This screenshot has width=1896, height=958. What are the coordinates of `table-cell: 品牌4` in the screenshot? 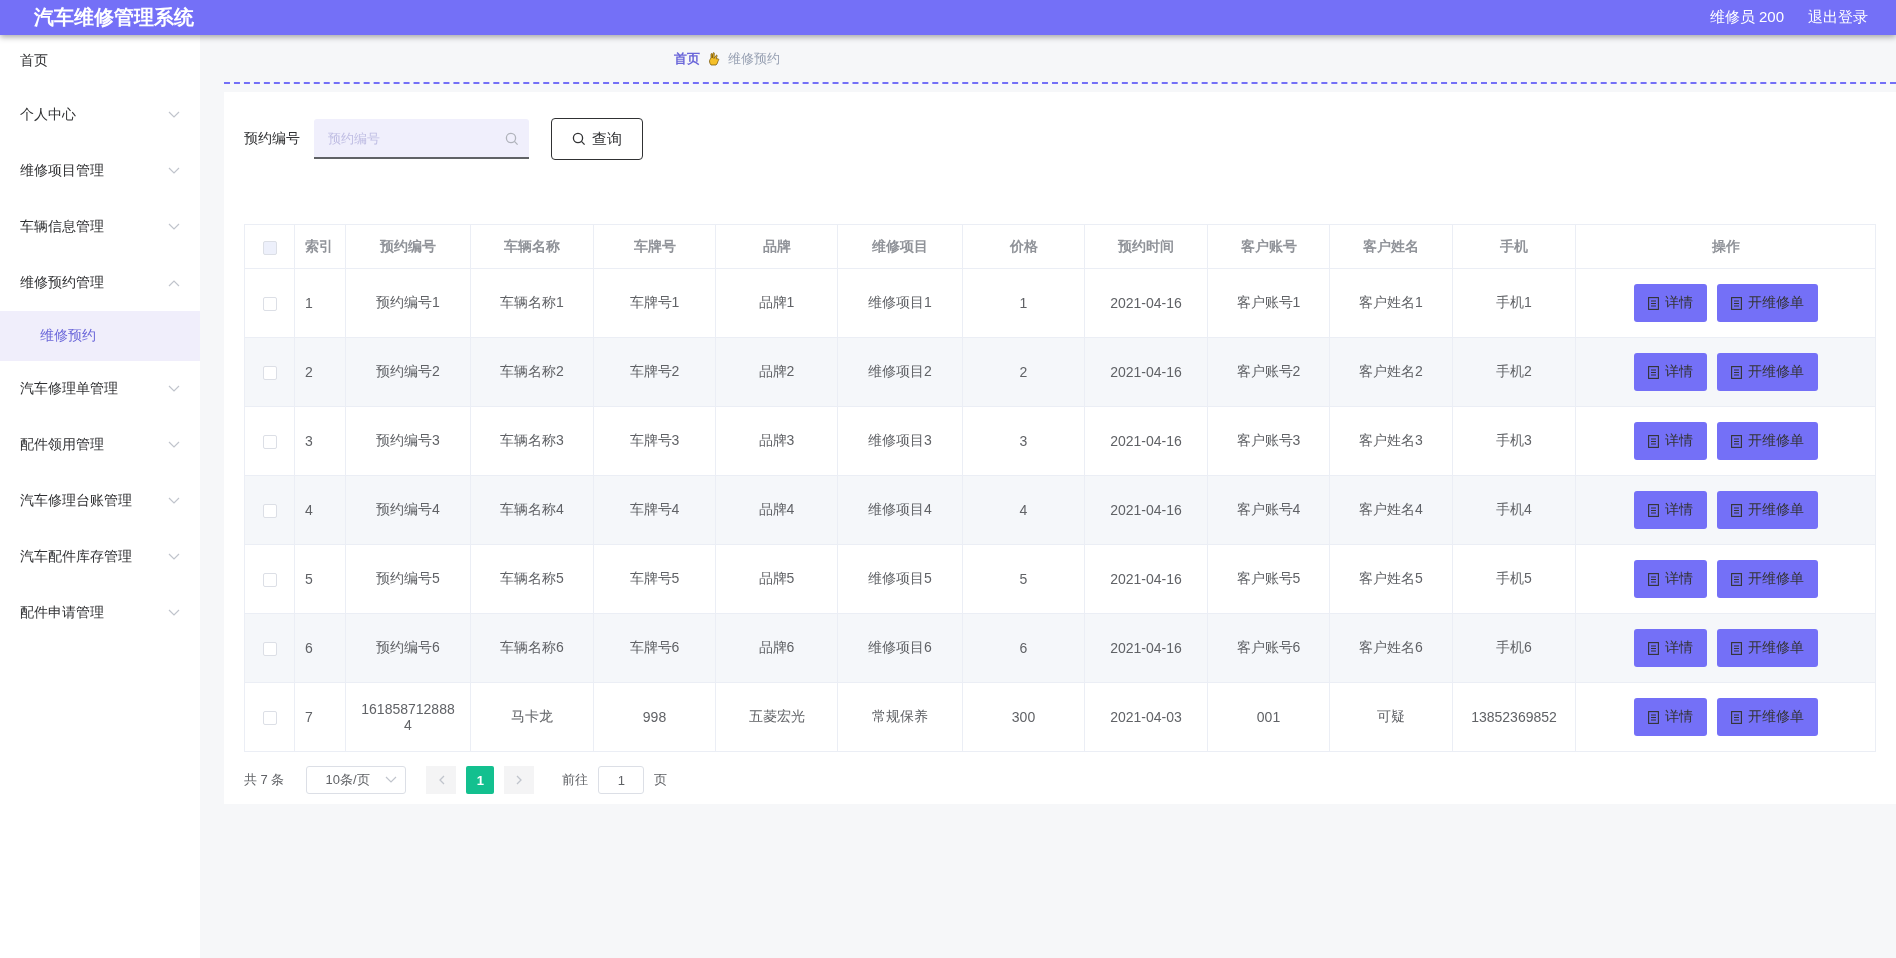 It's located at (776, 510).